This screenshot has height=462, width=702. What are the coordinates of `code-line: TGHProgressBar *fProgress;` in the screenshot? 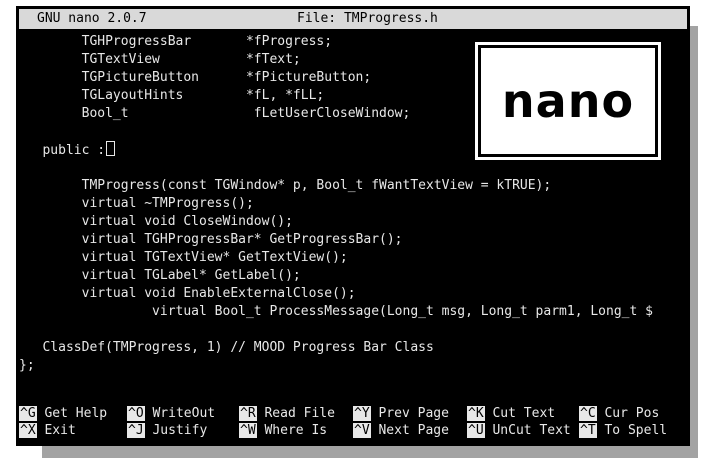 It's located at (176, 41).